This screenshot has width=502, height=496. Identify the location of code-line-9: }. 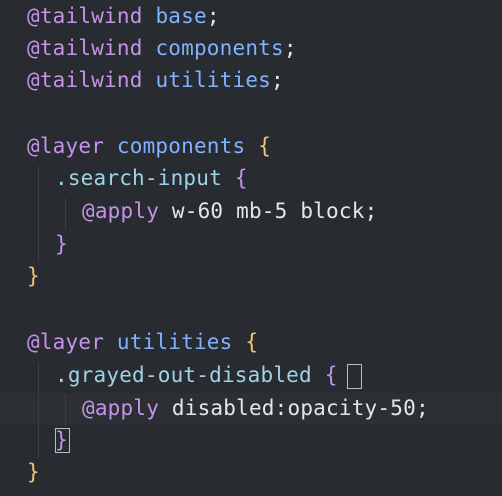
(33, 276).